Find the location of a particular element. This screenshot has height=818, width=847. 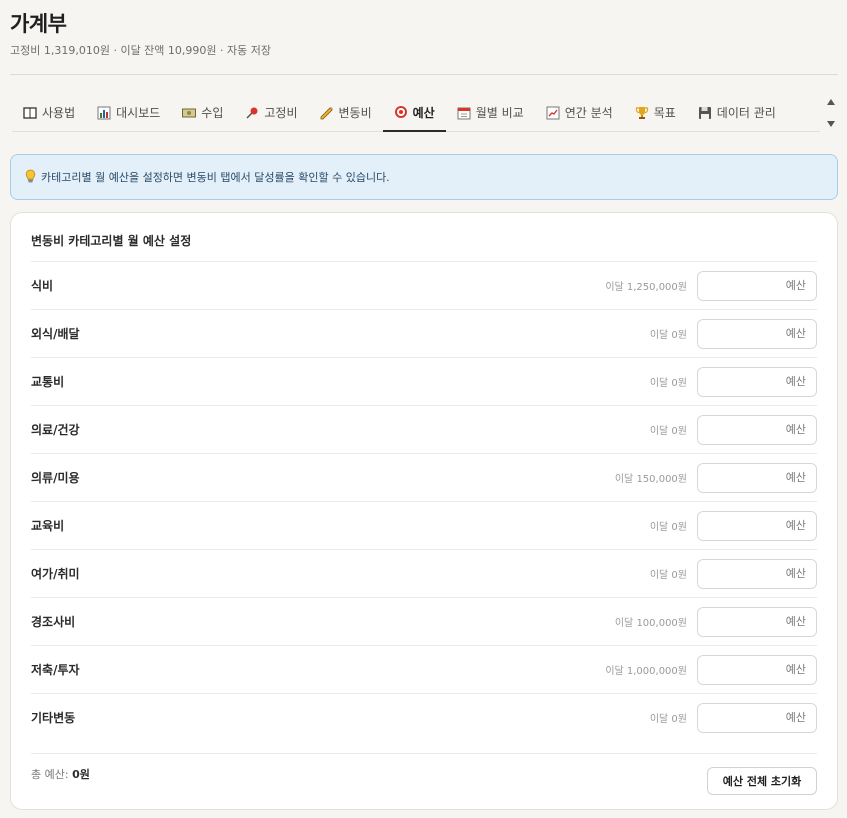

monthly-spent: 이달 100,000원 is located at coordinates (650, 623).